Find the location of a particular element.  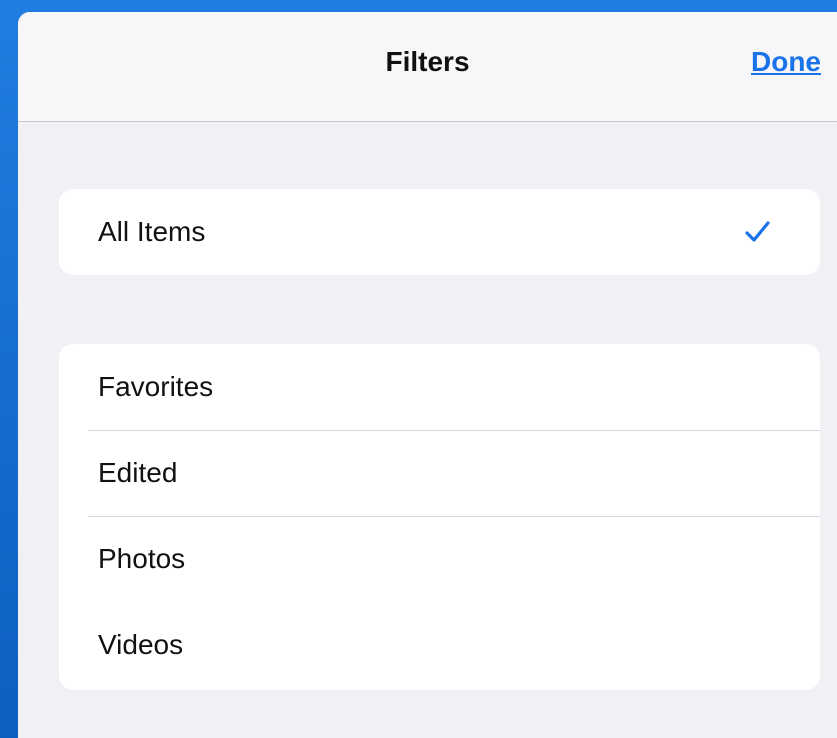

filter-item-videos: Videos is located at coordinates (439, 645).